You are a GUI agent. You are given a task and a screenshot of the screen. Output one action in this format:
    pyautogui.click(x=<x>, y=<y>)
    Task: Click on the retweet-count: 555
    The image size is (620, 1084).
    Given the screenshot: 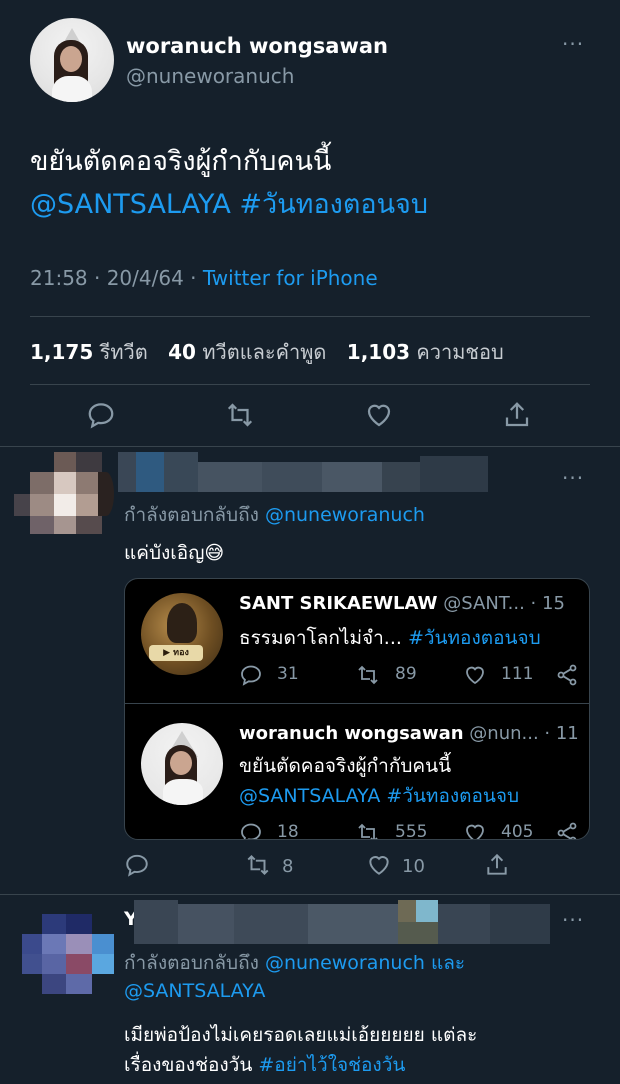 What is the action you would take?
    pyautogui.click(x=411, y=831)
    